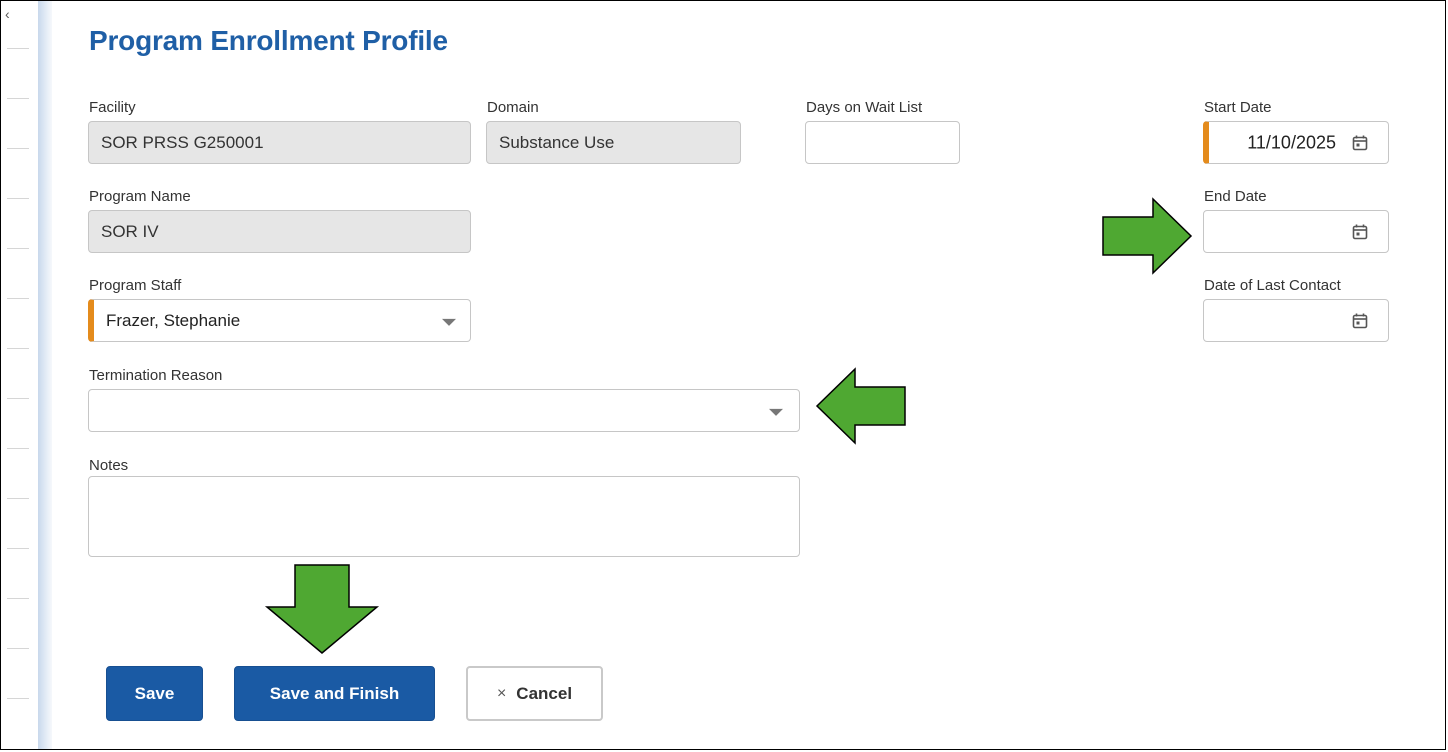 This screenshot has width=1448, height=752. What do you see at coordinates (140, 196) in the screenshot?
I see `program-name-label: Program Name` at bounding box center [140, 196].